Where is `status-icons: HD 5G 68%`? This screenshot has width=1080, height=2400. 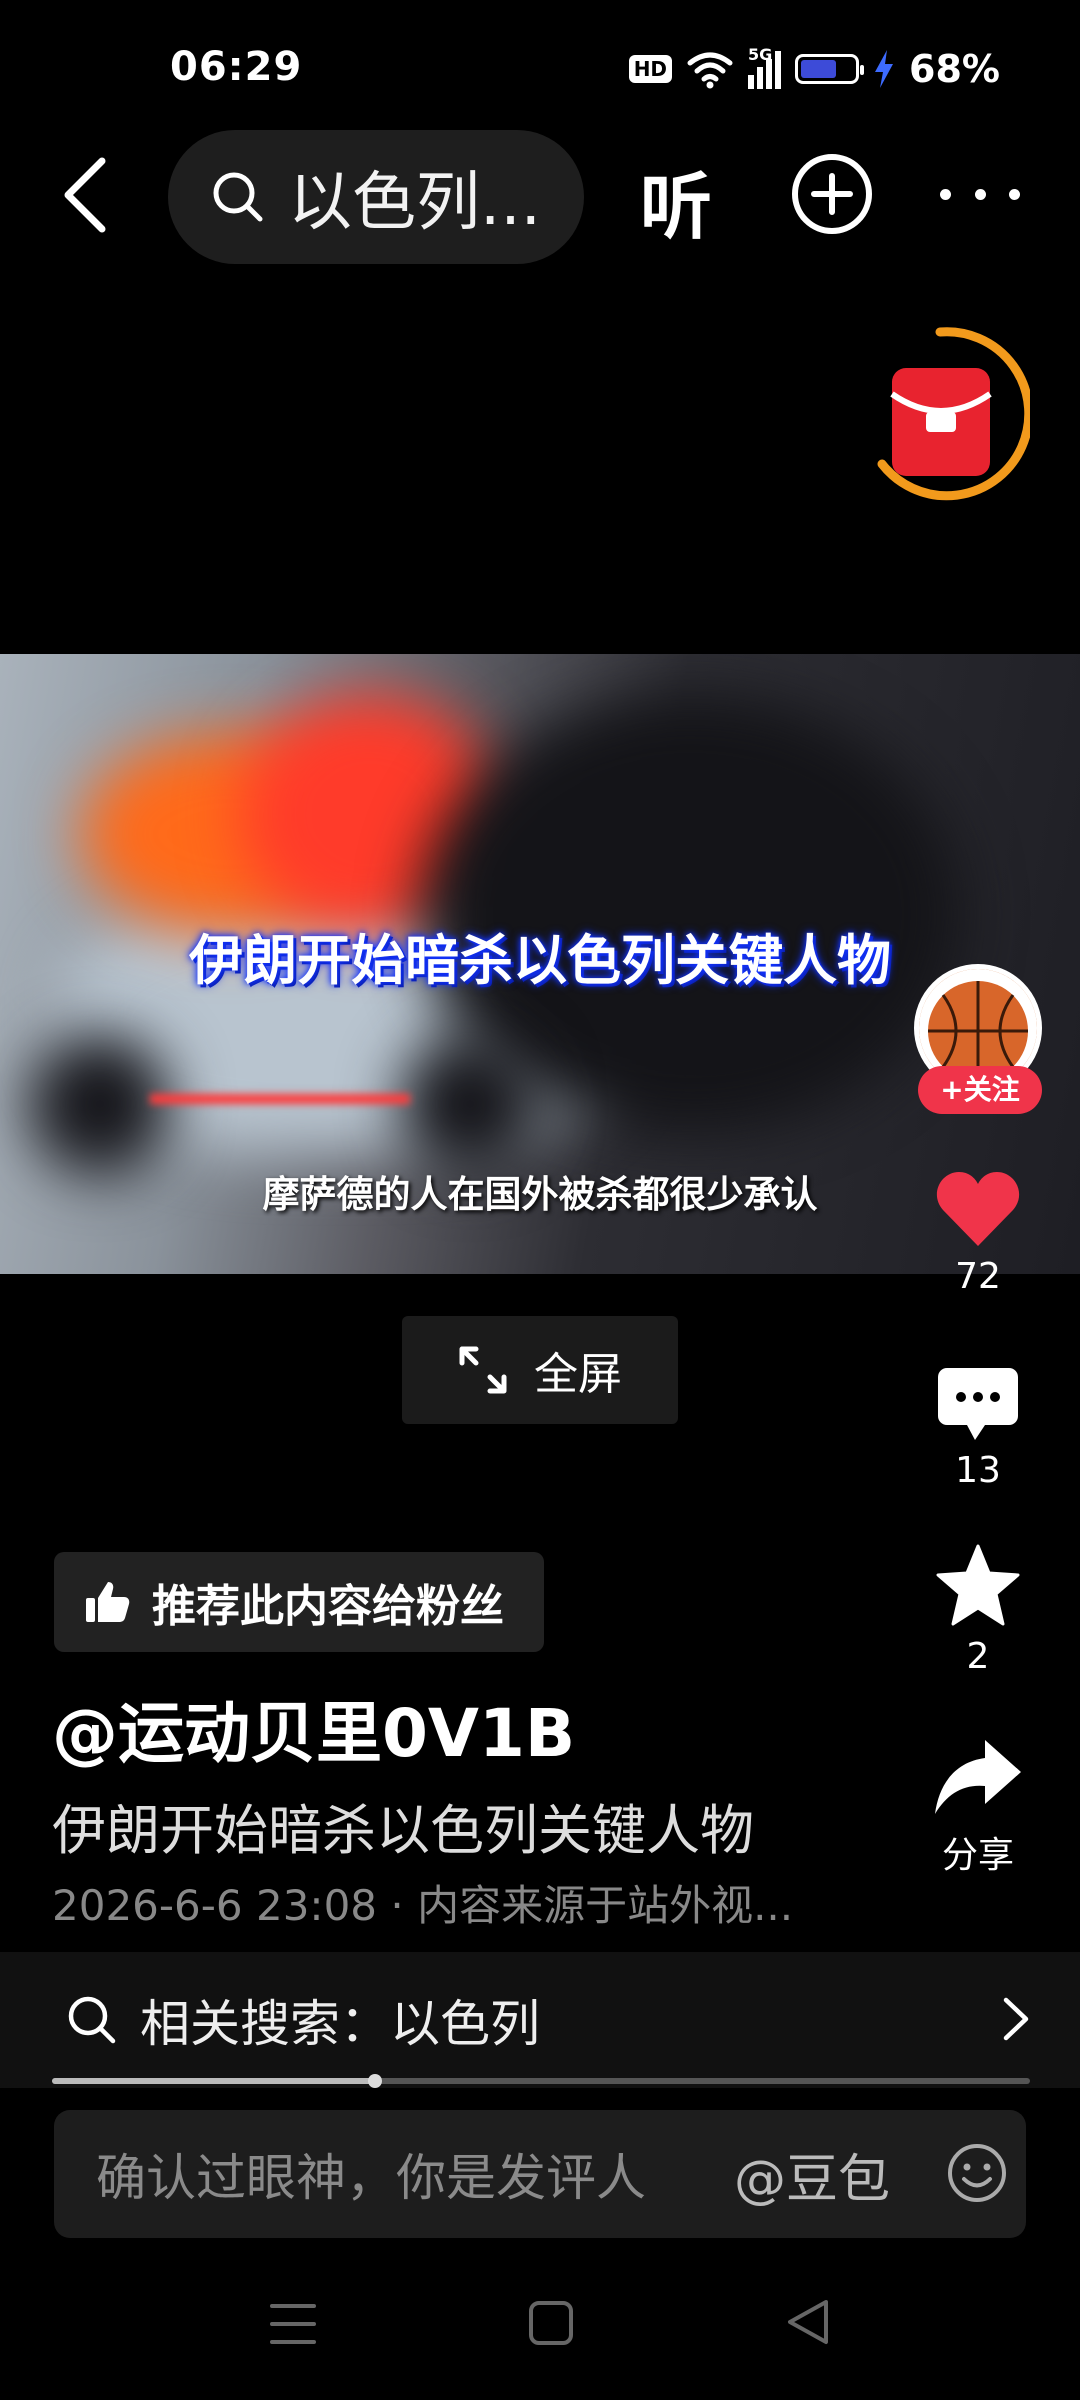
status-icons: HD 5G 68% is located at coordinates (814, 69).